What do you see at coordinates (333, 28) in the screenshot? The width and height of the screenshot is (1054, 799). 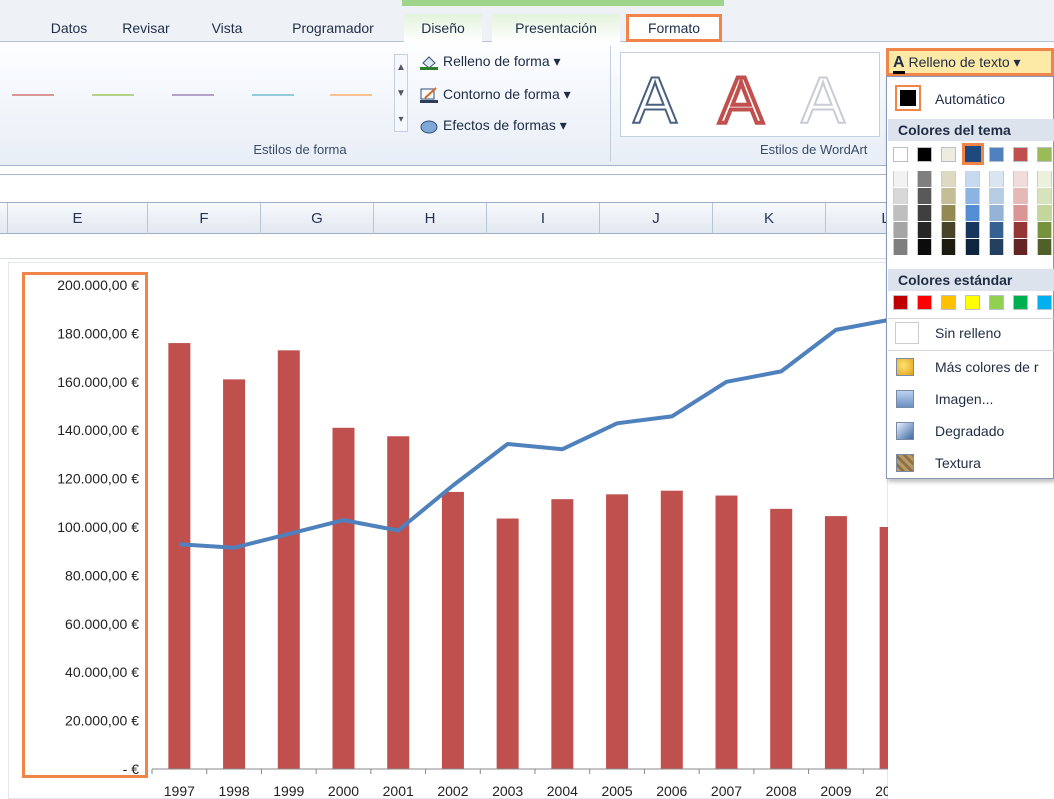 I see `tab-programador: Programador` at bounding box center [333, 28].